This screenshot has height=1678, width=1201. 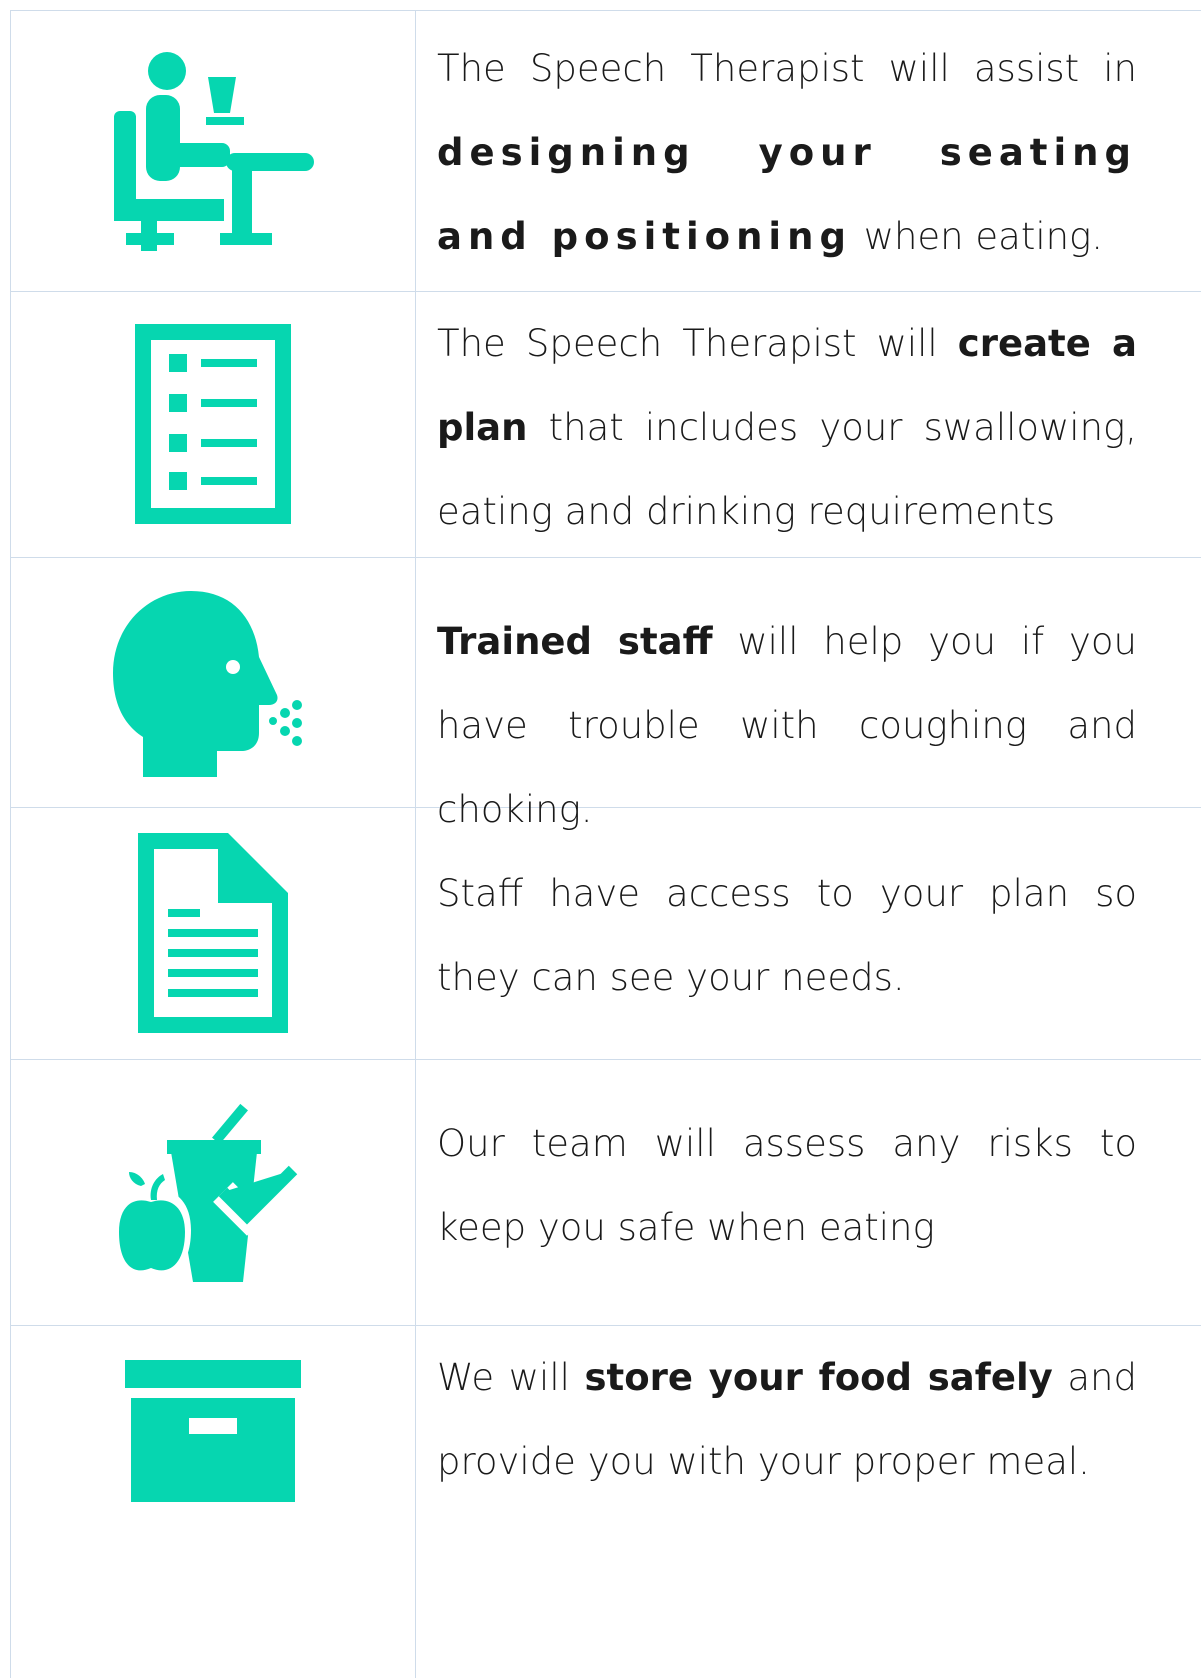 I want to click on bold-text: Trained staff, so click(x=575, y=641).